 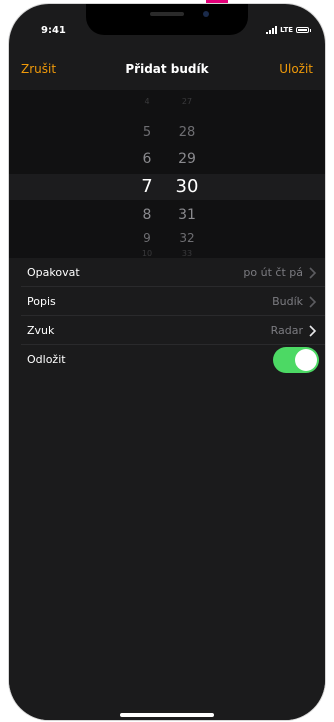 I want to click on network-type: LTE, so click(x=286, y=30).